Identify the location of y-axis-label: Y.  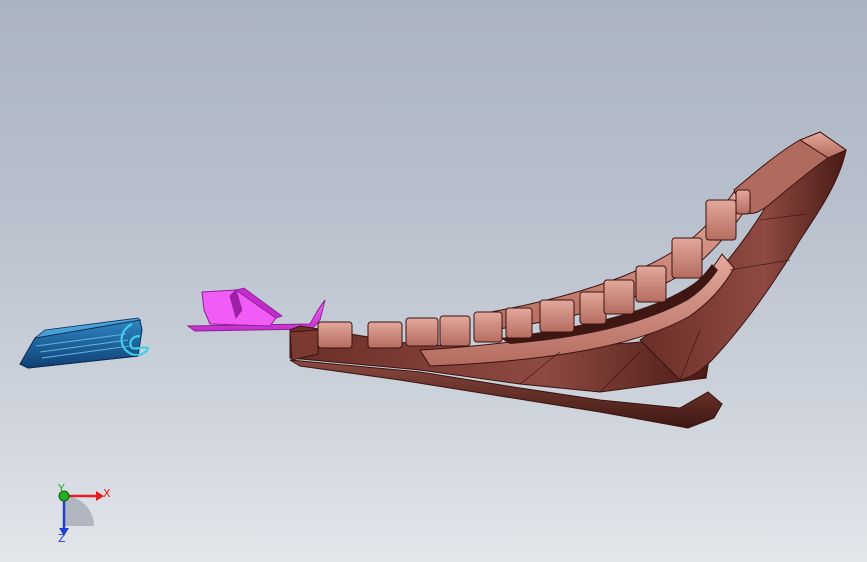
(61, 488).